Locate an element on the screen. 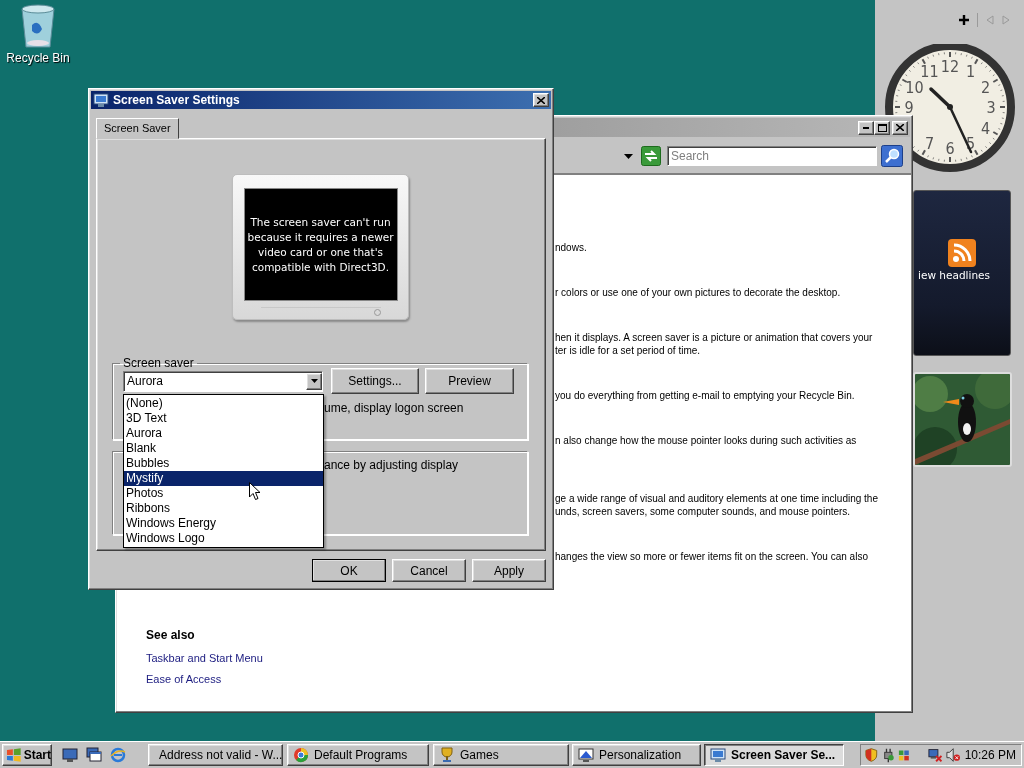  clock-numeral: 5 is located at coordinates (970, 143).